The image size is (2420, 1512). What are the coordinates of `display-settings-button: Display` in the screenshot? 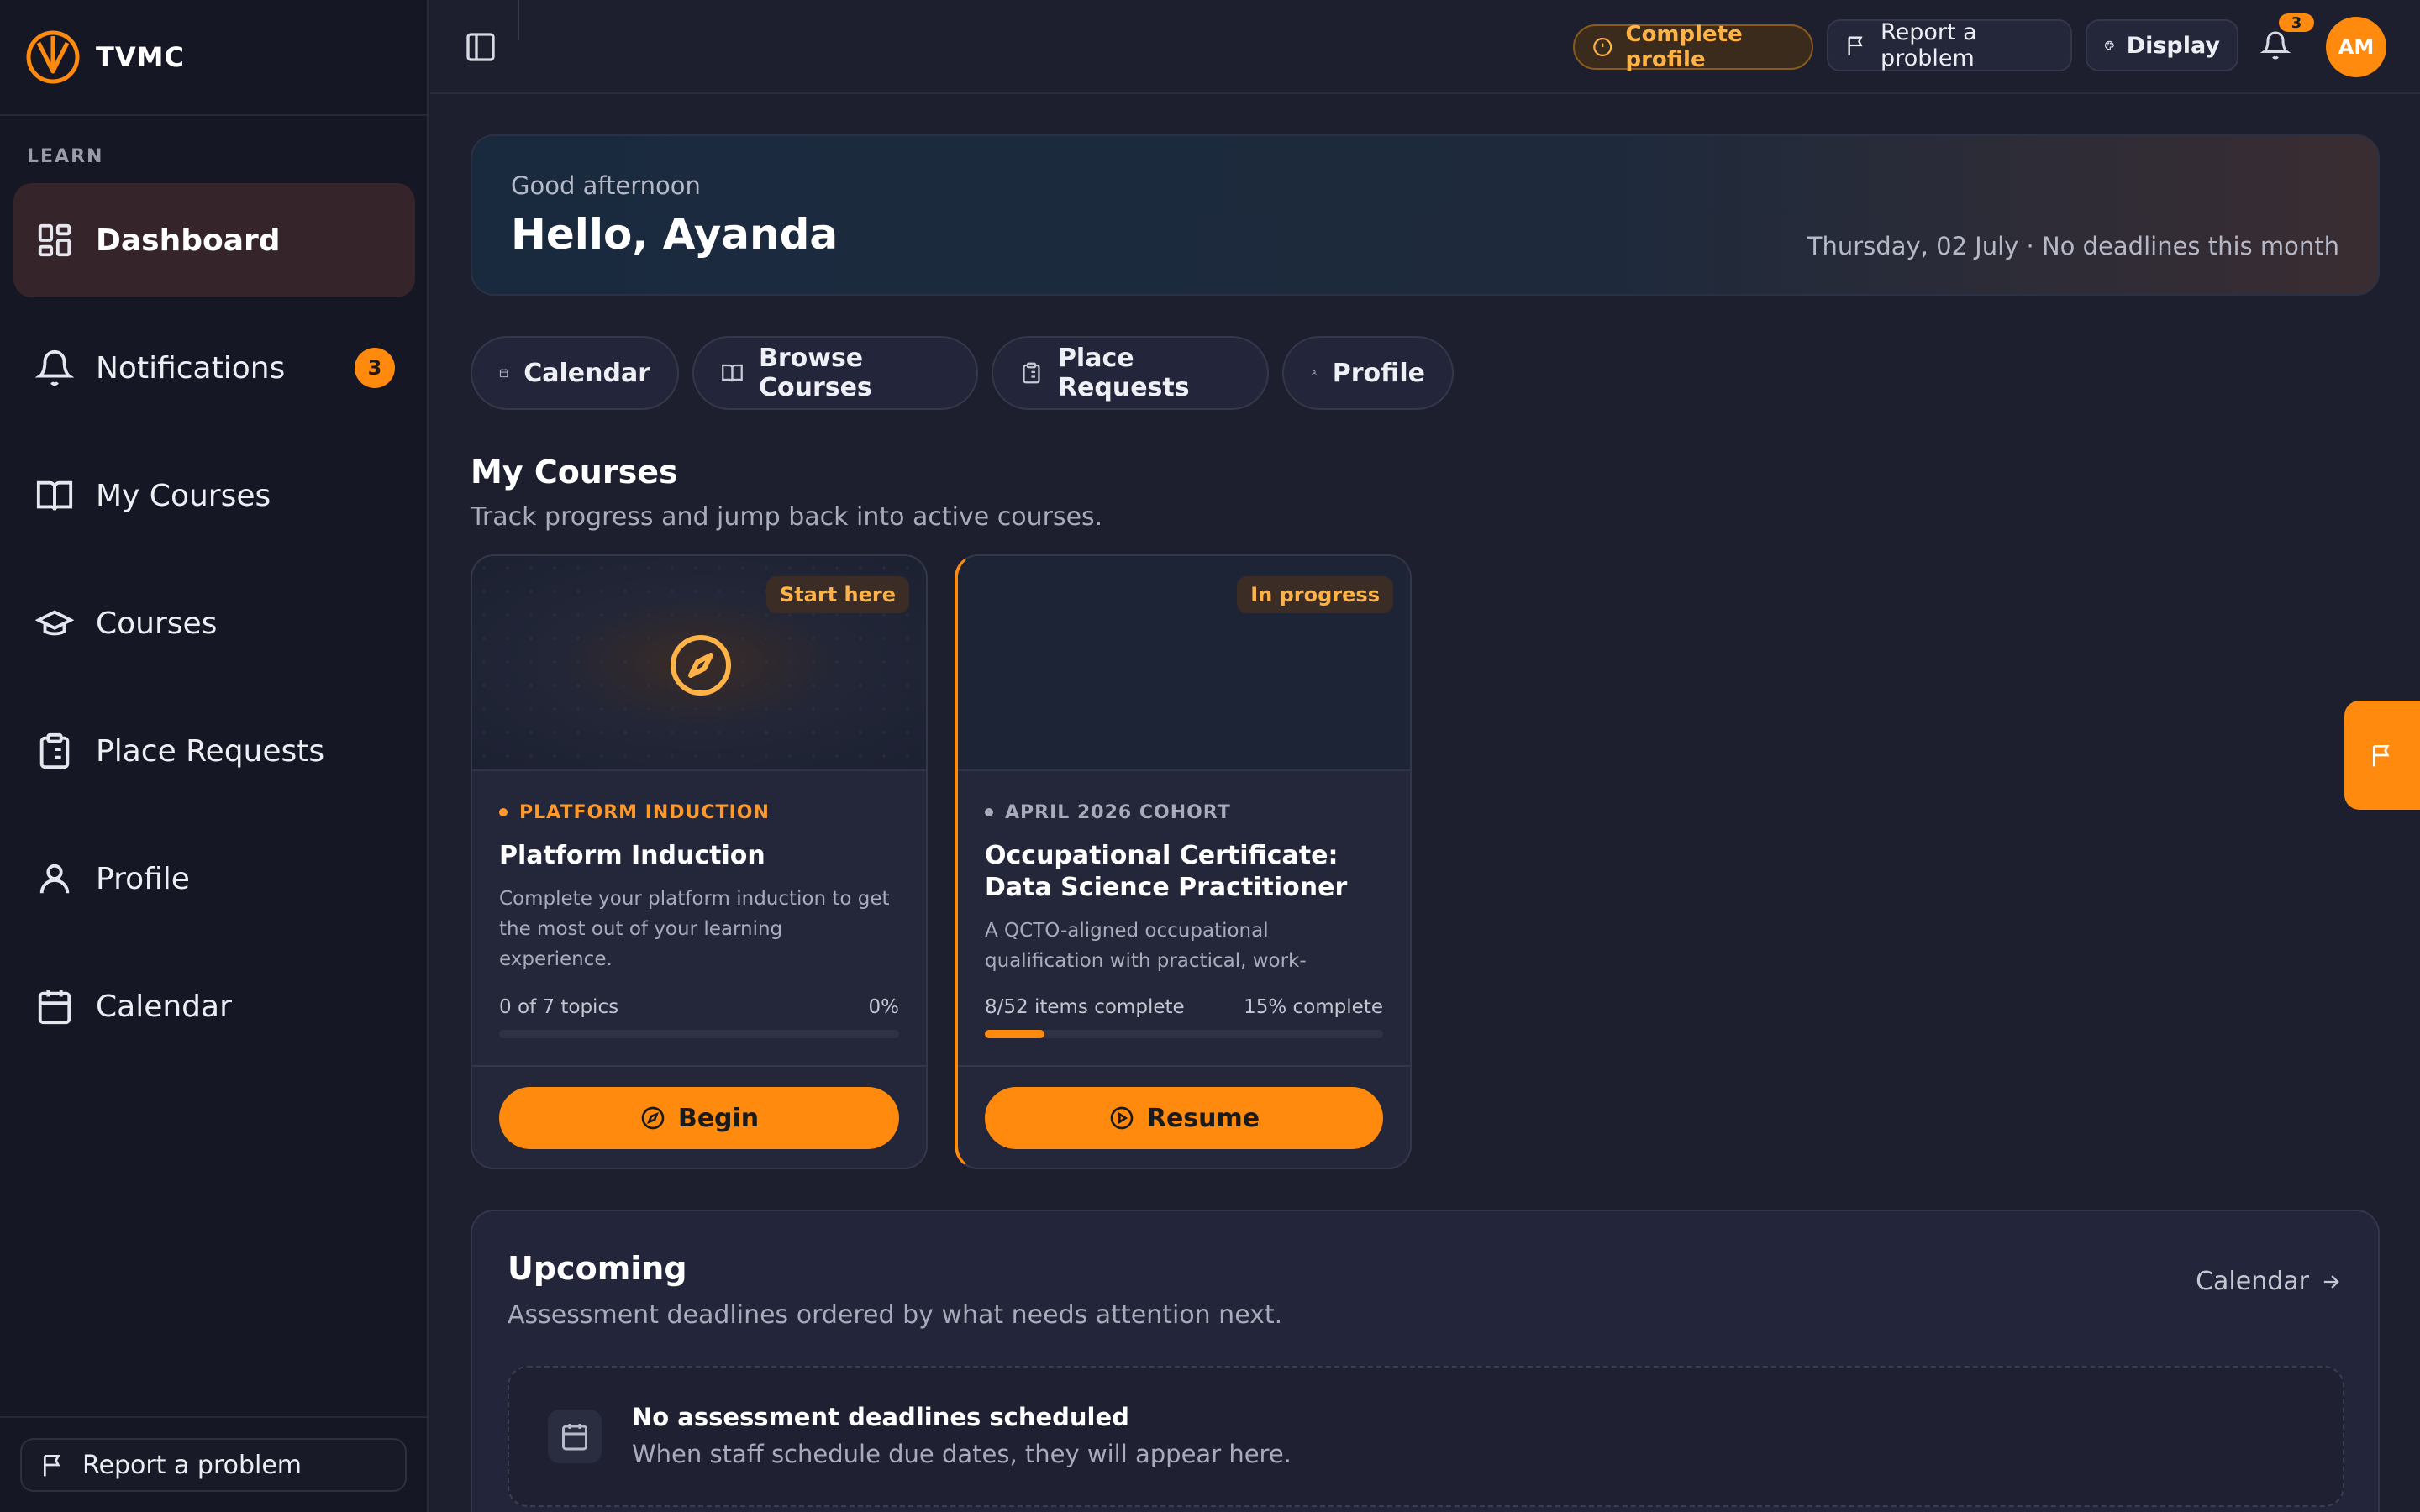 It's located at (2162, 45).